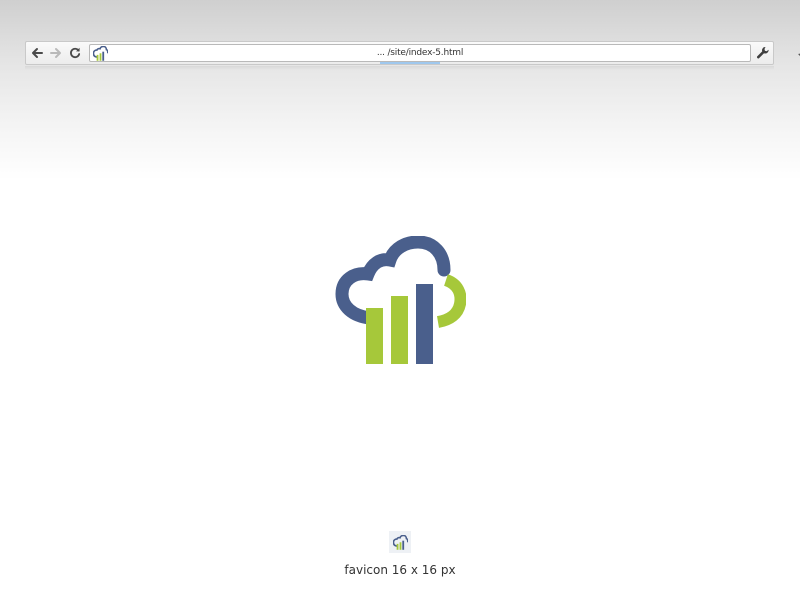 The width and height of the screenshot is (800, 600). I want to click on forward-button, so click(56, 53).